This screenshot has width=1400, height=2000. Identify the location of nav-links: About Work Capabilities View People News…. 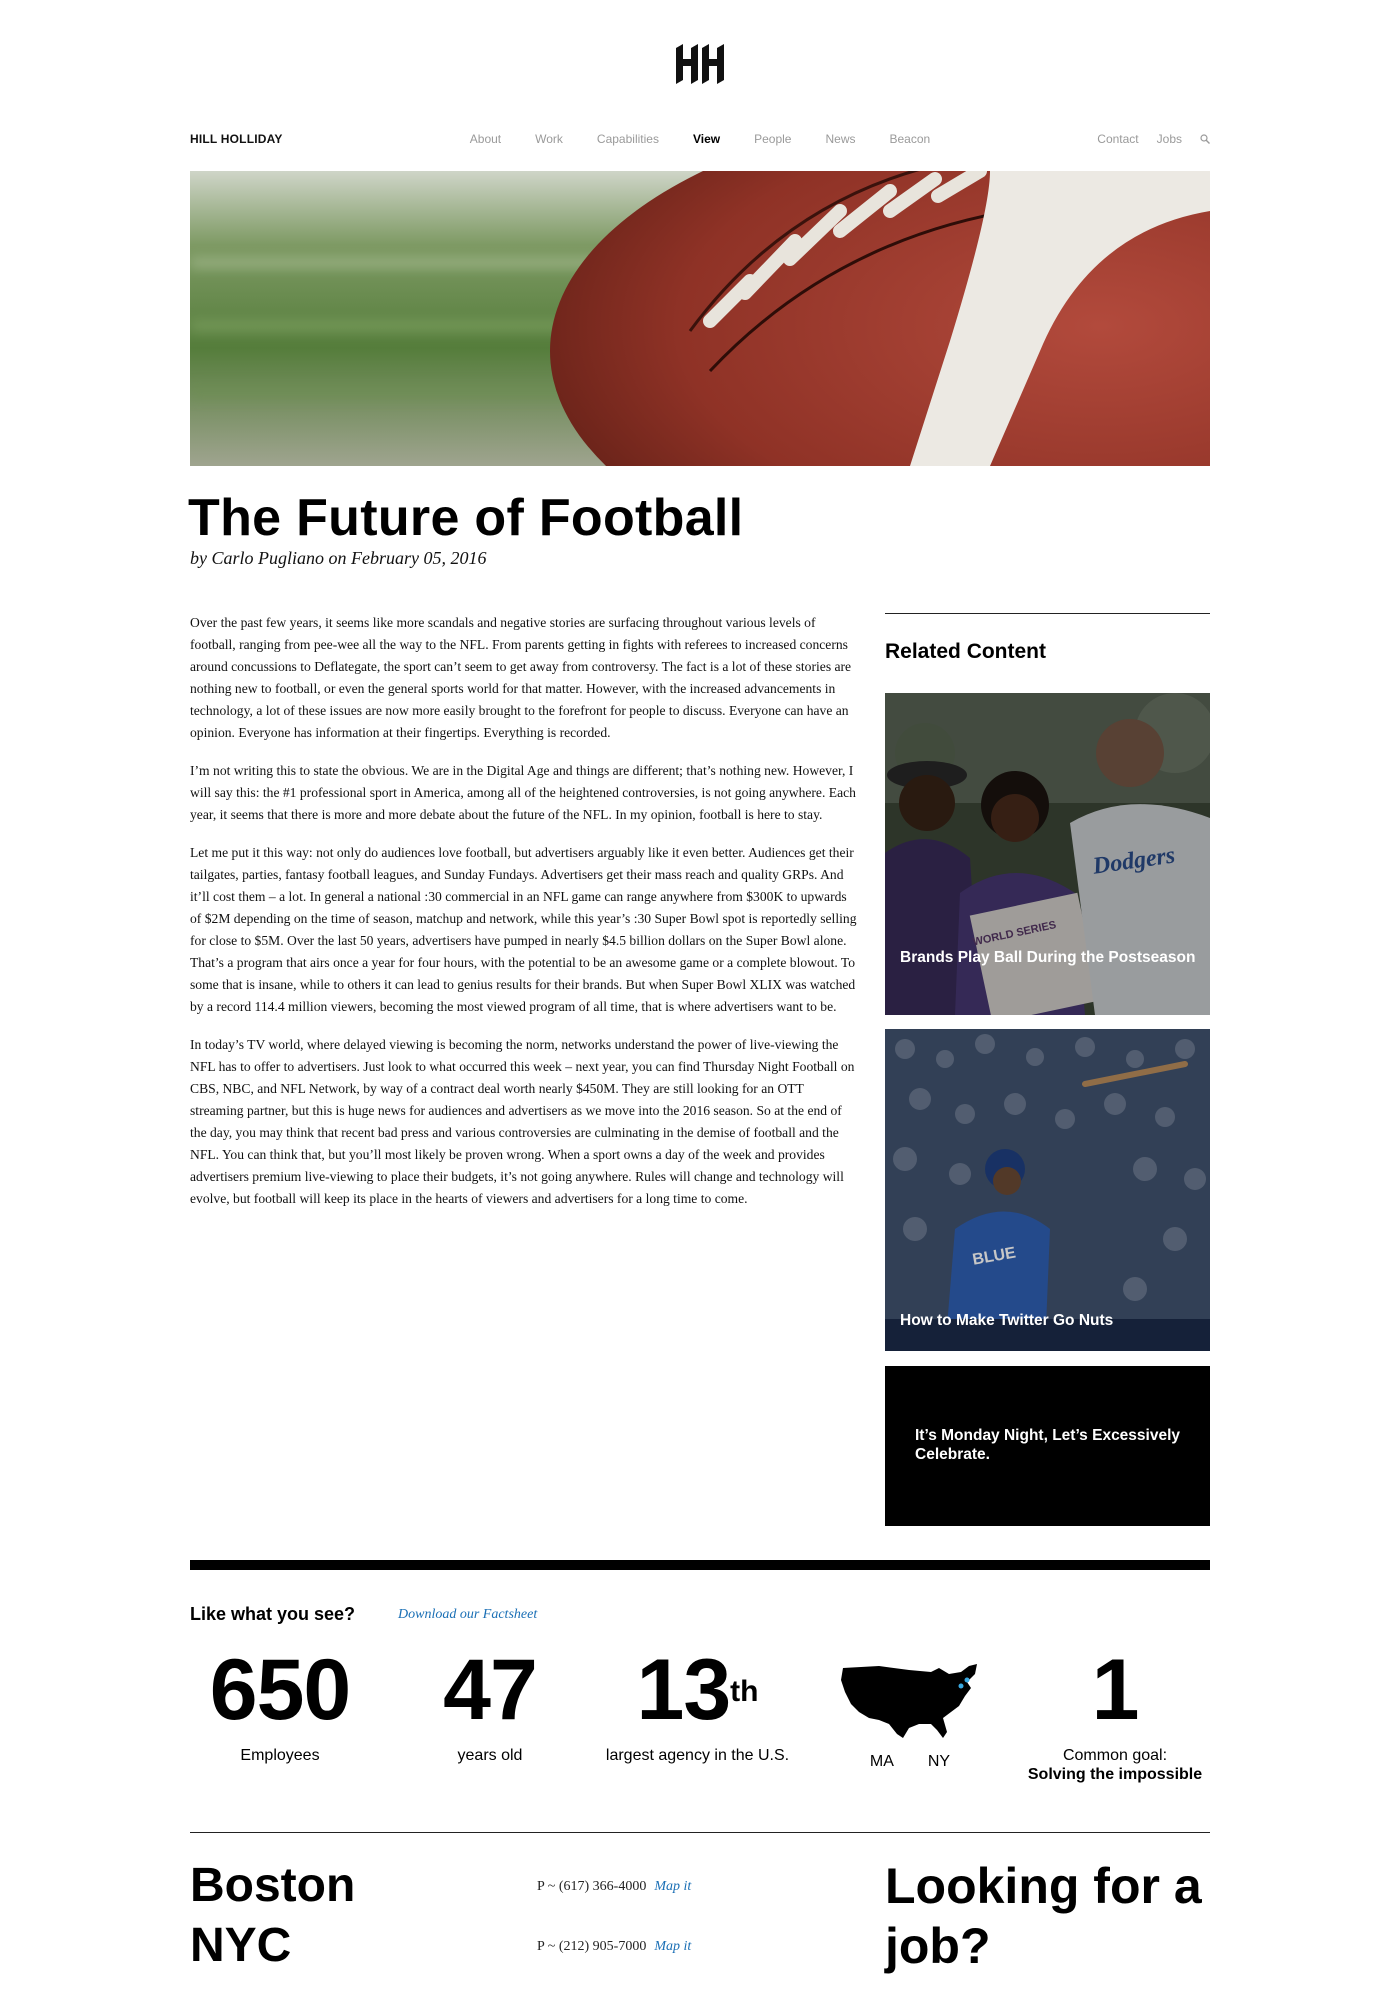
(700, 139).